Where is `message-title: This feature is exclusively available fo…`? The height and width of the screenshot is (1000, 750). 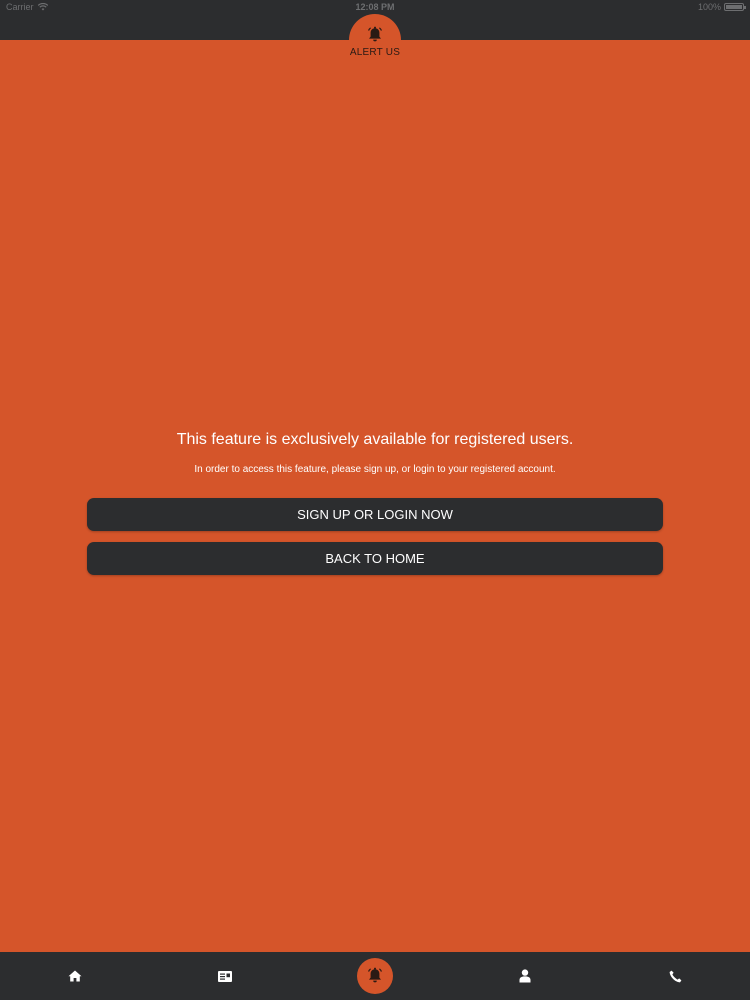
message-title: This feature is exclusively available fo… is located at coordinates (375, 439).